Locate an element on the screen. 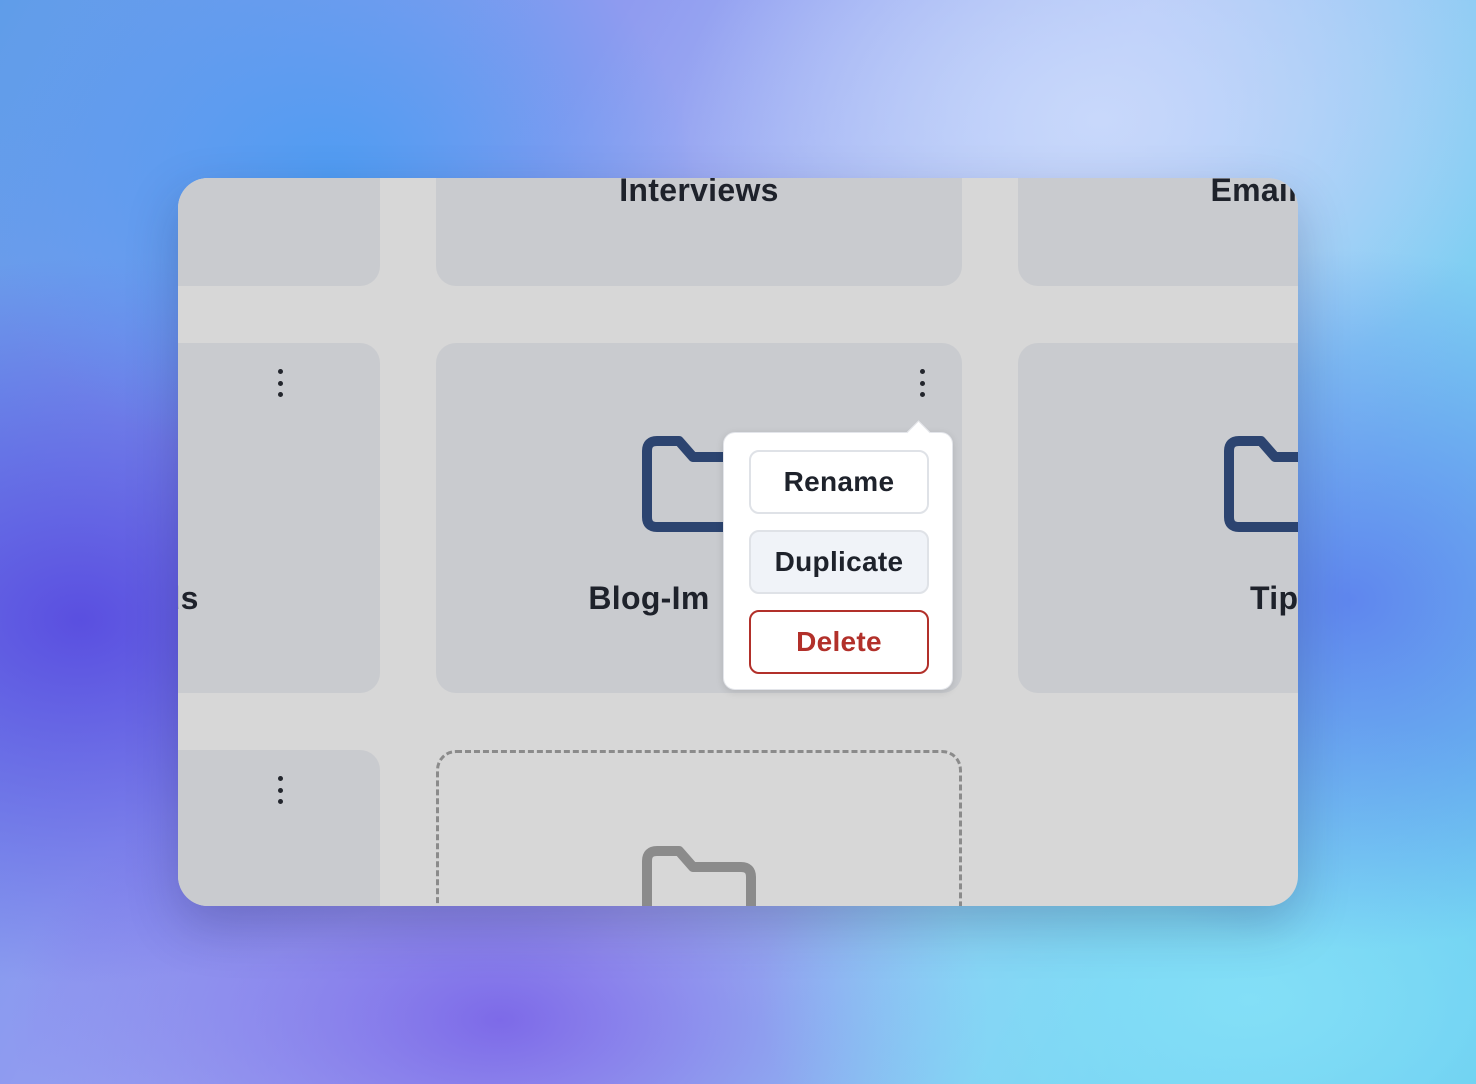  folder-card-interviews: Interviews is located at coordinates (699, 232).